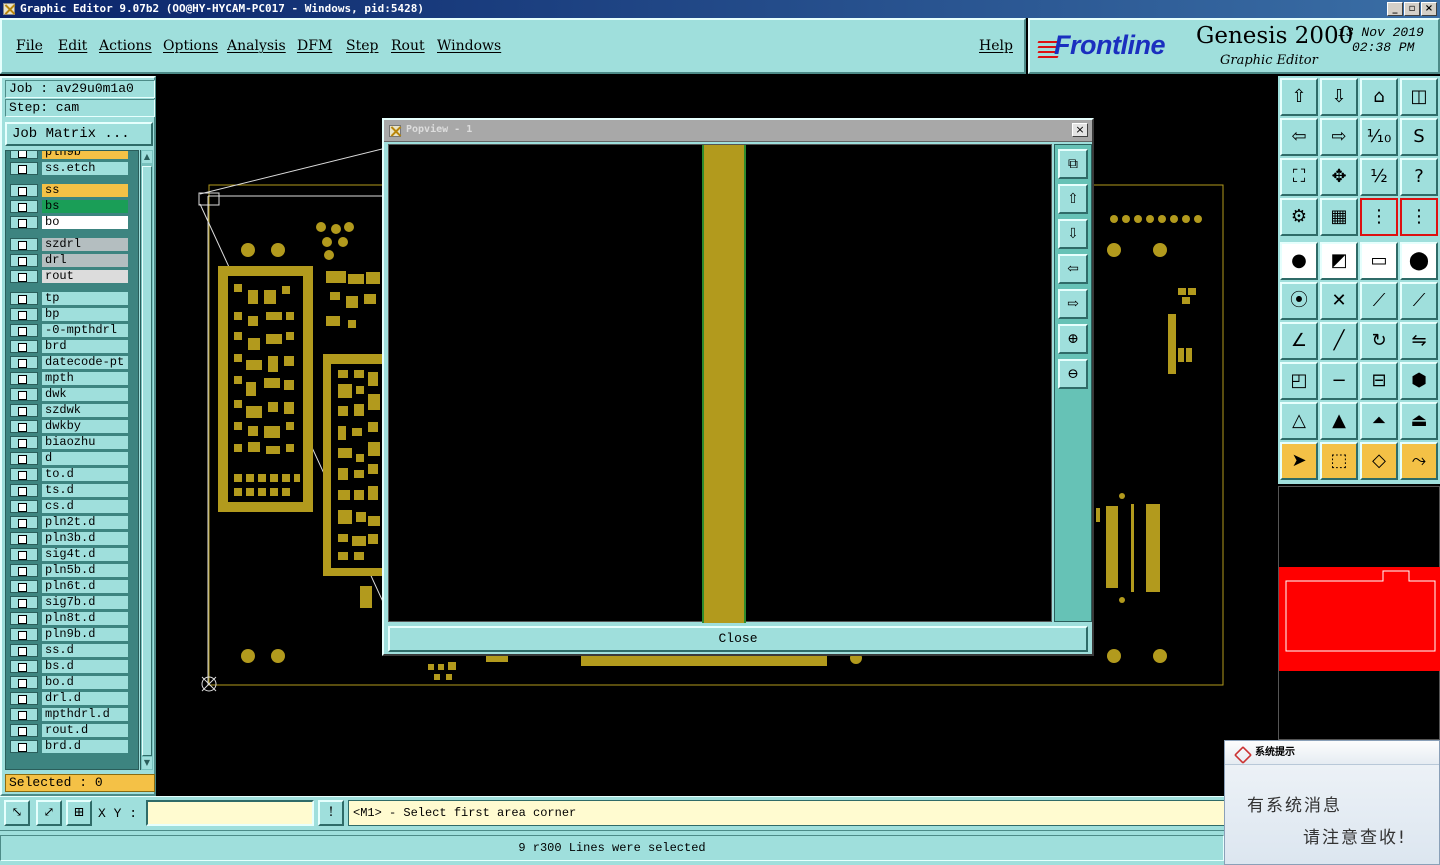 The height and width of the screenshot is (865, 1440). Describe the element at coordinates (85, 206) in the screenshot. I see `layer-name: bs` at that location.